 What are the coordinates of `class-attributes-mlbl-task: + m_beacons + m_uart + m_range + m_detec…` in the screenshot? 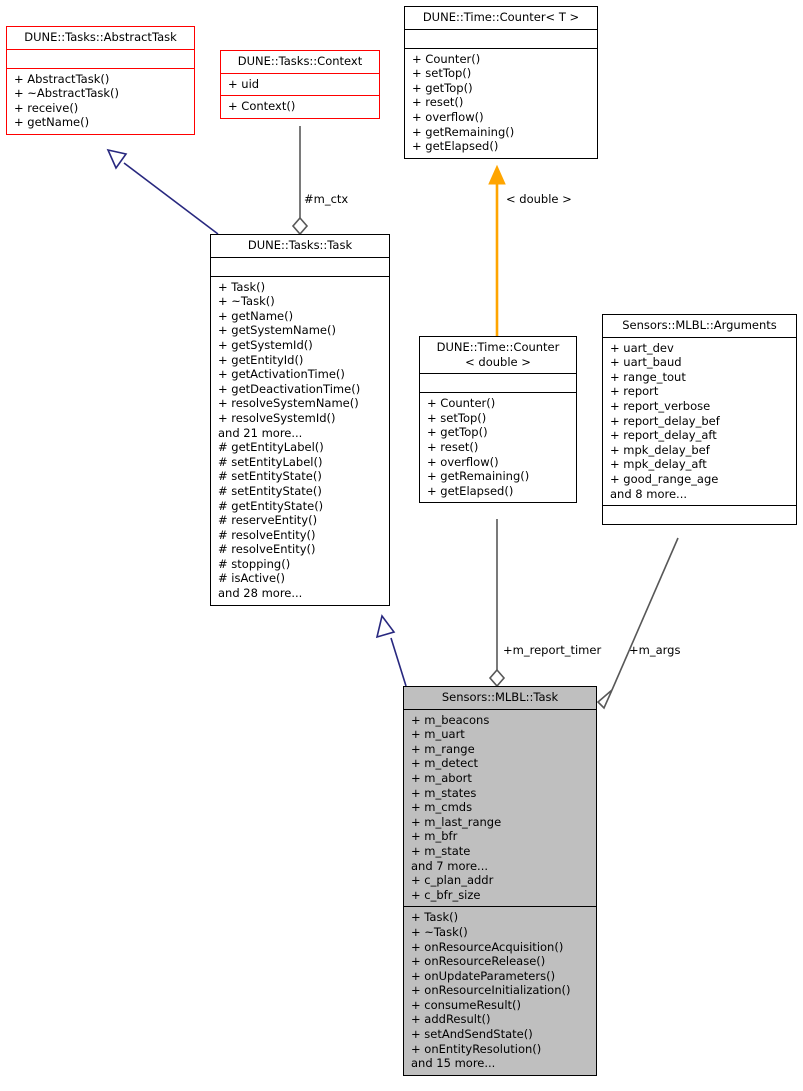 It's located at (500, 808).